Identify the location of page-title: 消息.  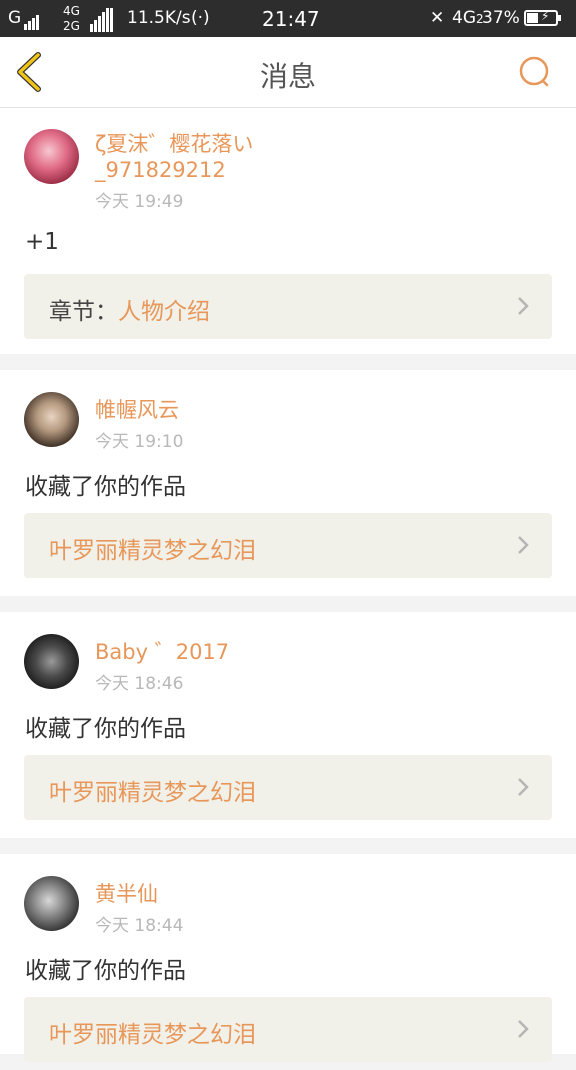
(287, 76).